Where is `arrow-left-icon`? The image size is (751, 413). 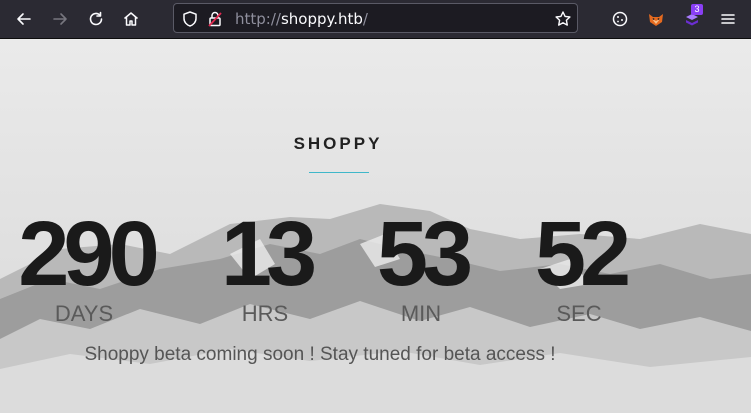
arrow-left-icon is located at coordinates (24, 19).